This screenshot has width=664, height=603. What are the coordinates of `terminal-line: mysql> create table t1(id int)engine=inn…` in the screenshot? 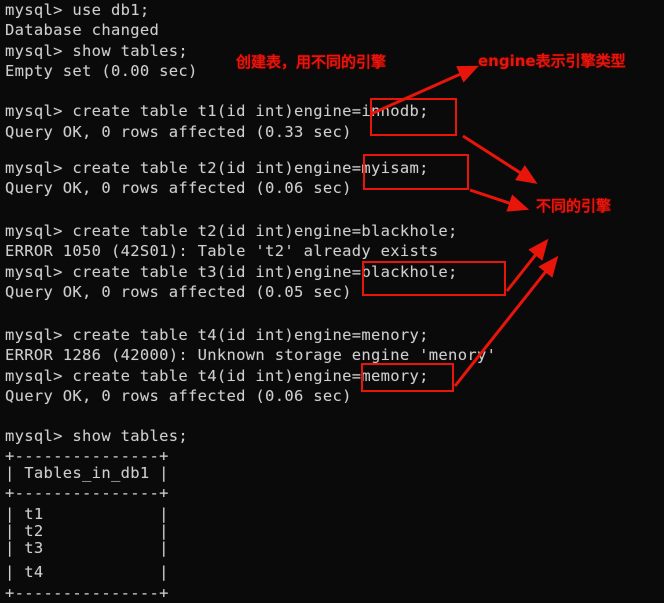 It's located at (217, 111).